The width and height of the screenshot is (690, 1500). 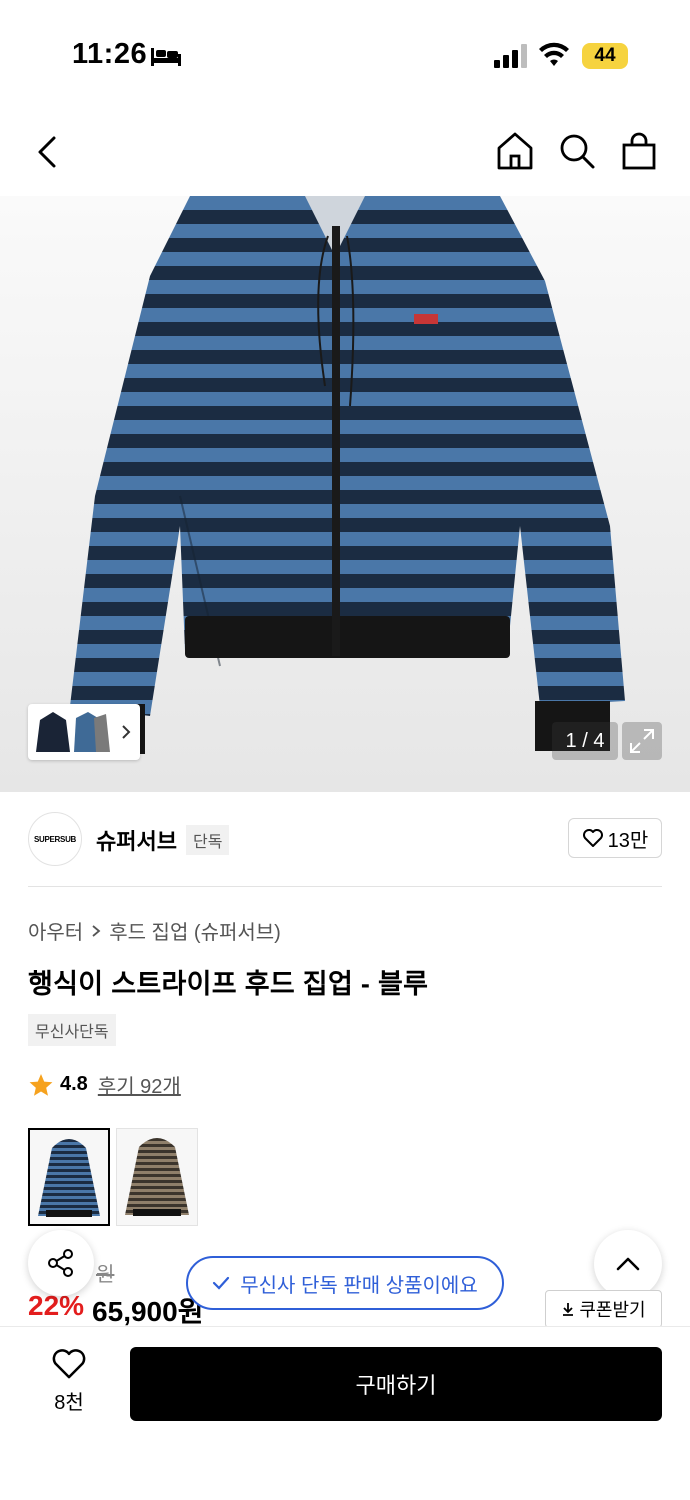 I want to click on status-time: 11:26, so click(x=110, y=54).